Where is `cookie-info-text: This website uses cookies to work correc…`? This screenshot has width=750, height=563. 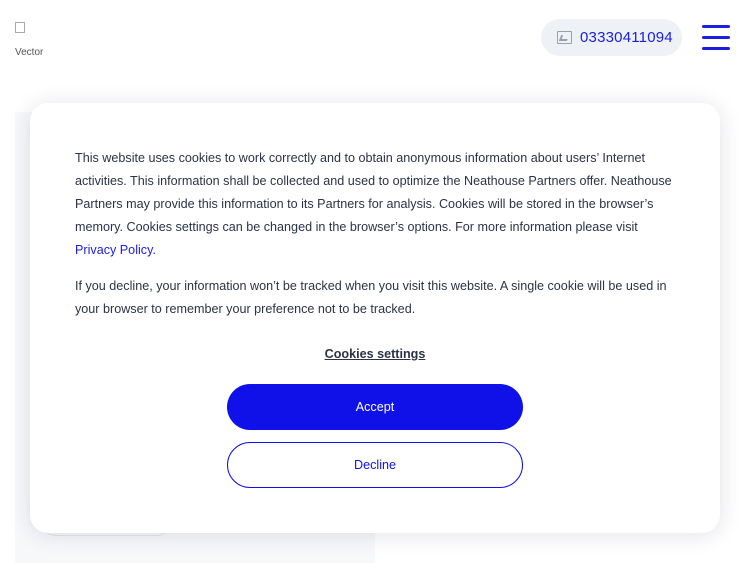 cookie-info-text: This website uses cookies to work correc… is located at coordinates (373, 192).